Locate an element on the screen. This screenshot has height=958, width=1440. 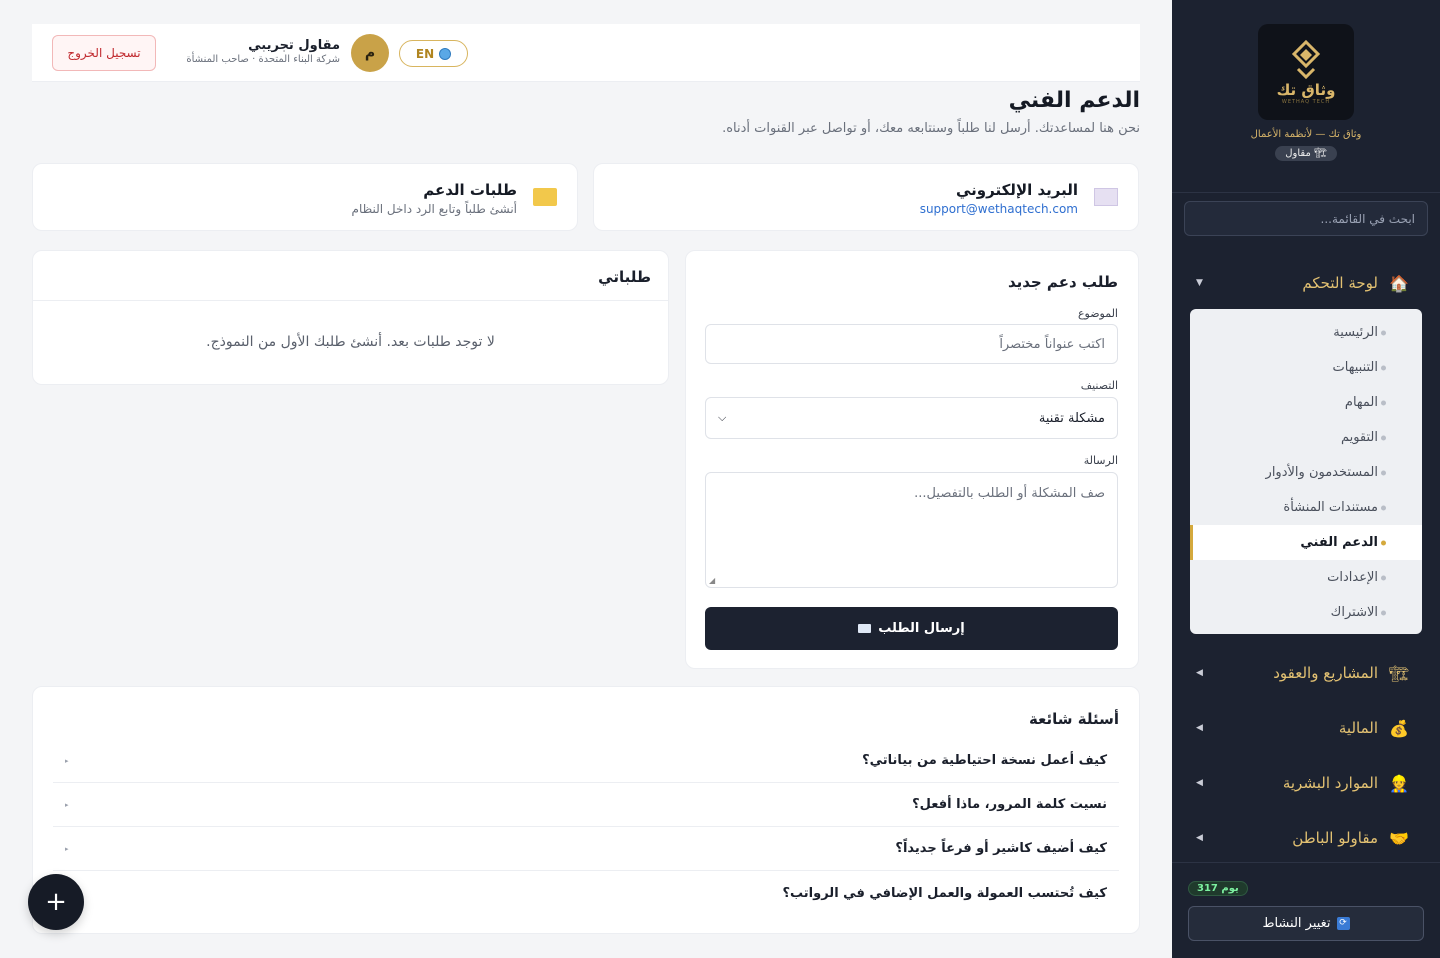
sidebar-item-label: الاشتراك is located at coordinates (1354, 612).